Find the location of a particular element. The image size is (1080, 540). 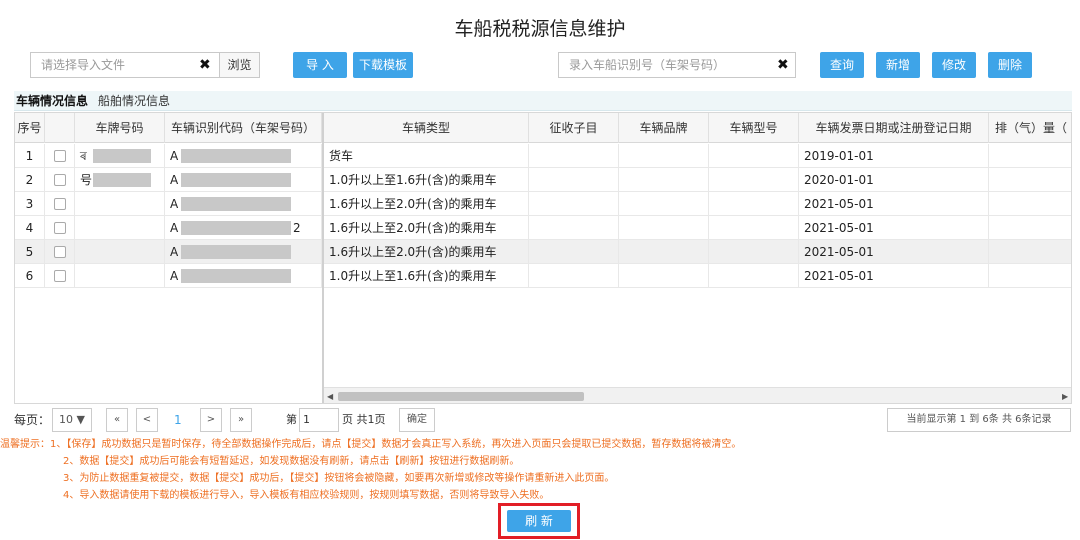

per-page-select: 10 ▼ is located at coordinates (72, 420).